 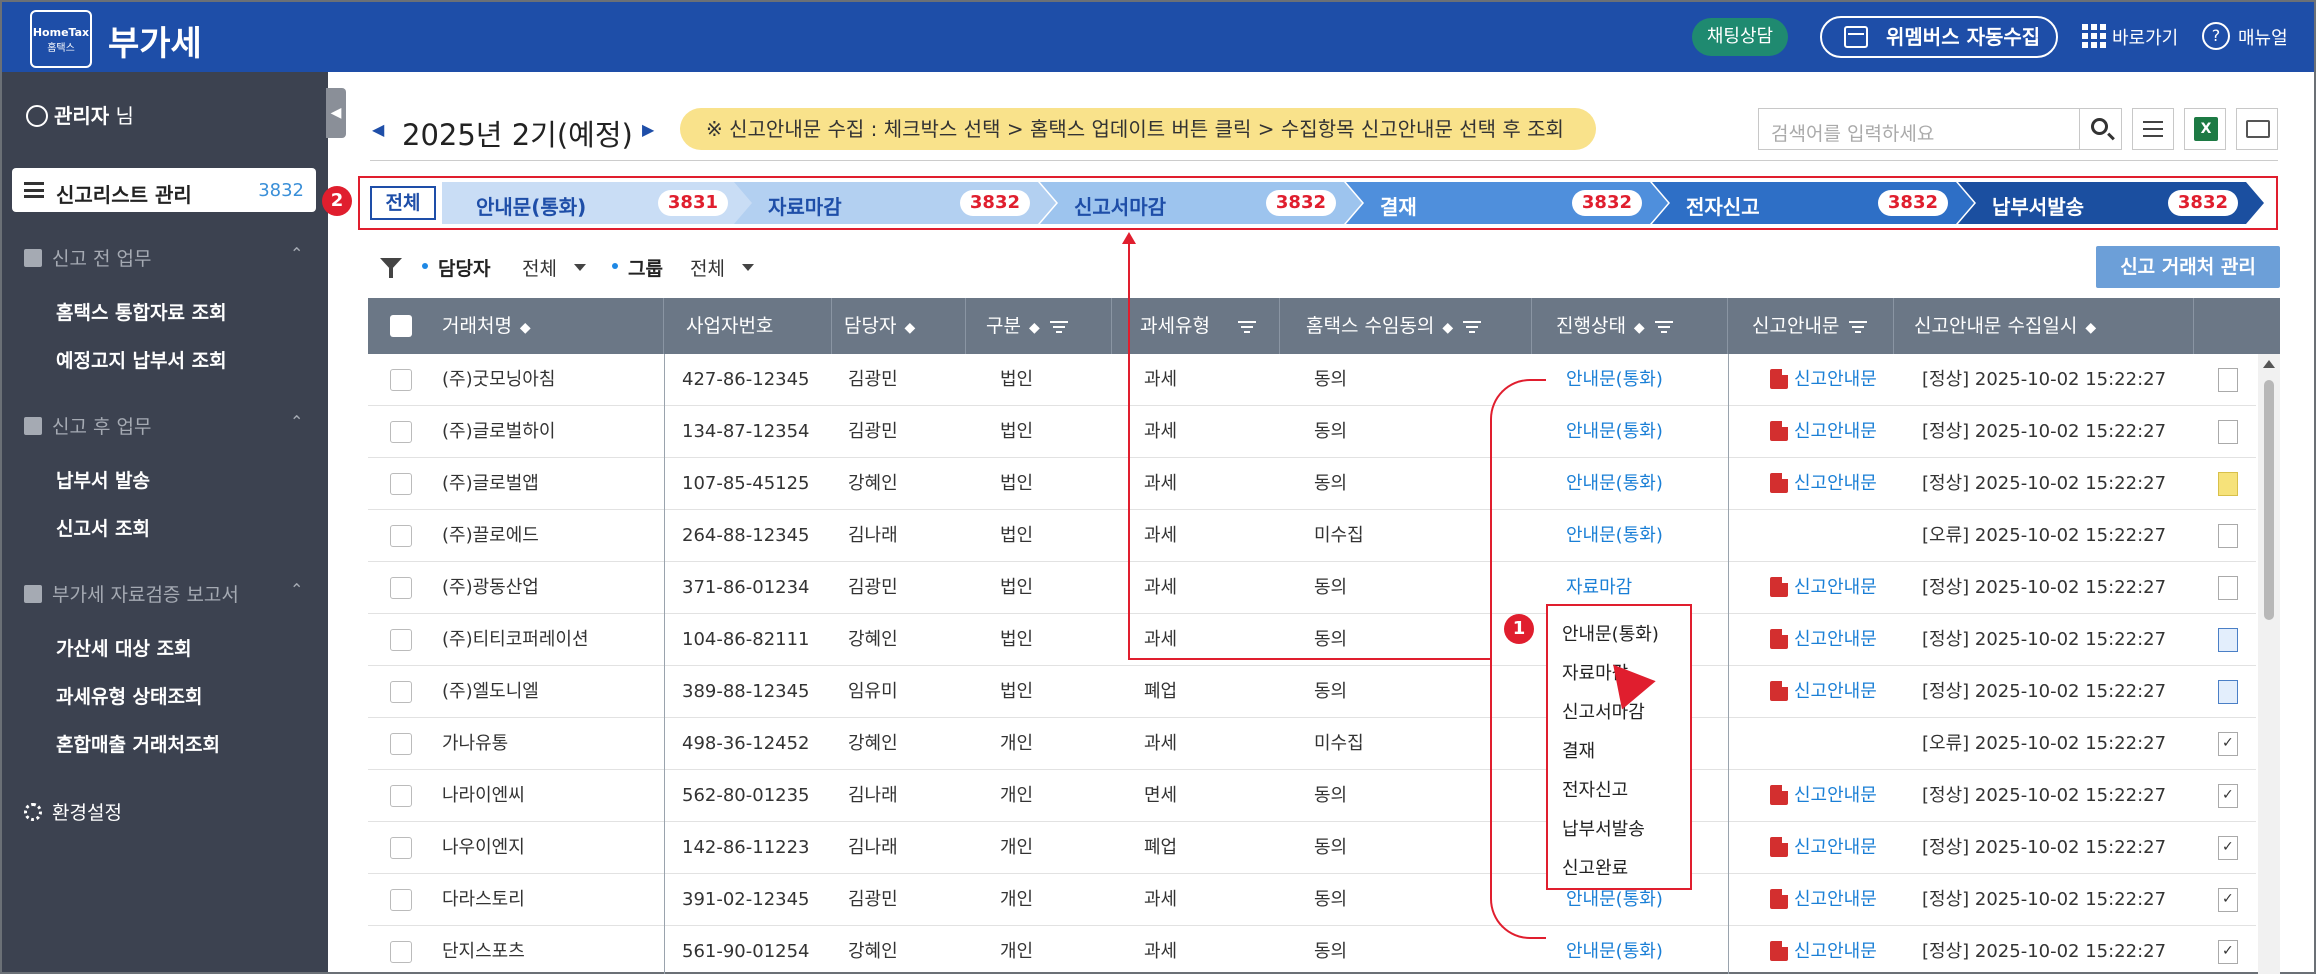 I want to click on scroll-up-icon, so click(x=2269, y=364).